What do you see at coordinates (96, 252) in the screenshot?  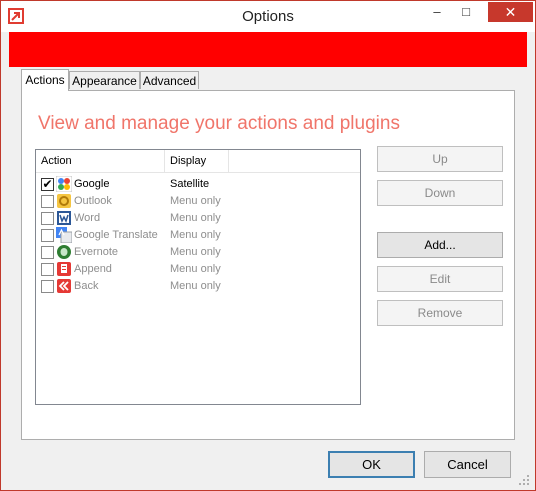 I see `action-name: Evernote` at bounding box center [96, 252].